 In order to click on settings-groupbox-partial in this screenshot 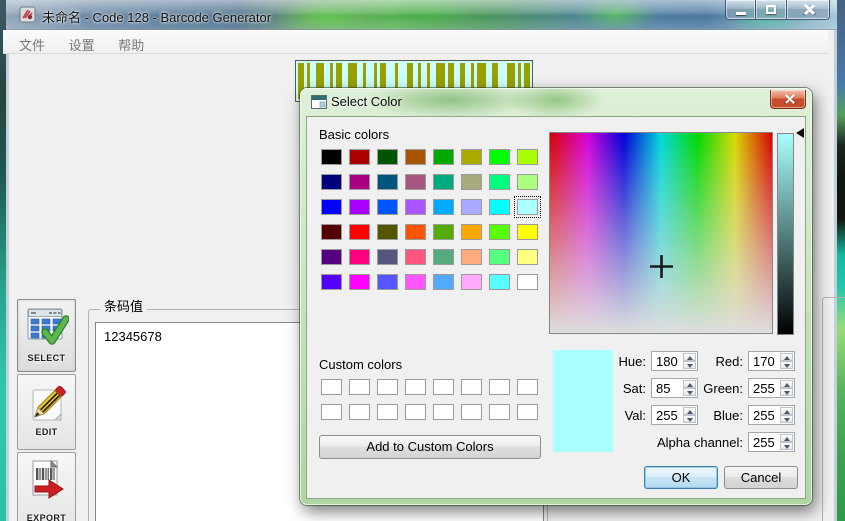, I will do `click(833, 409)`.